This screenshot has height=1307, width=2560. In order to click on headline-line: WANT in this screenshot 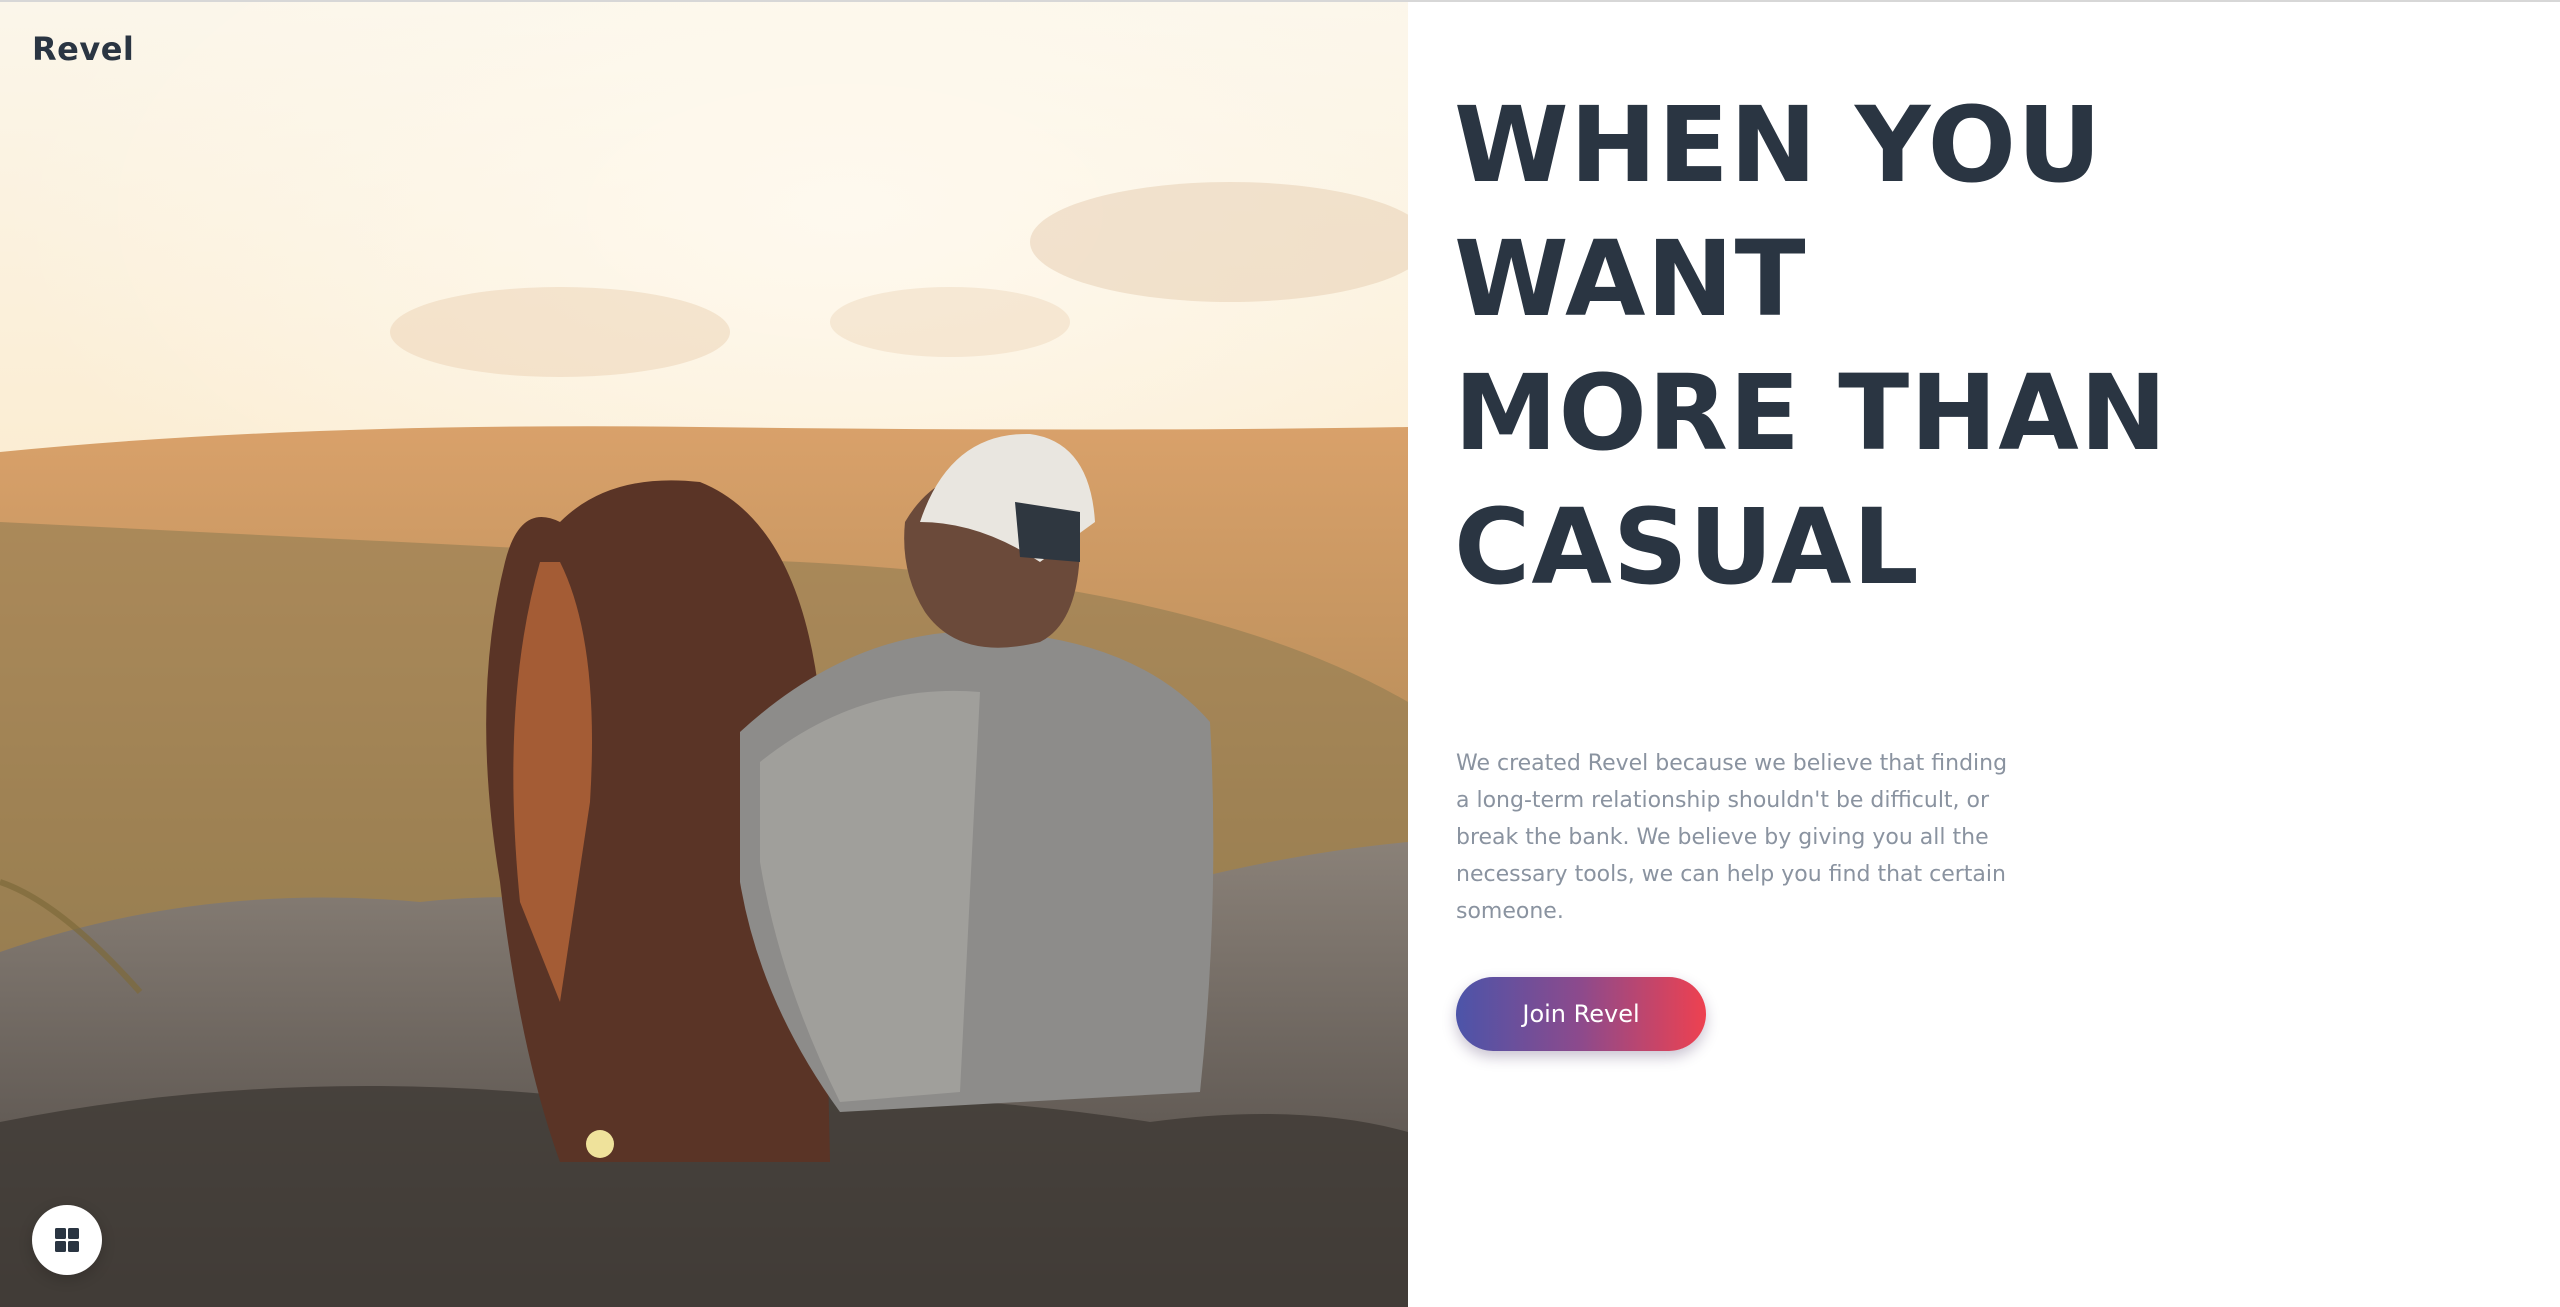, I will do `click(1630, 279)`.